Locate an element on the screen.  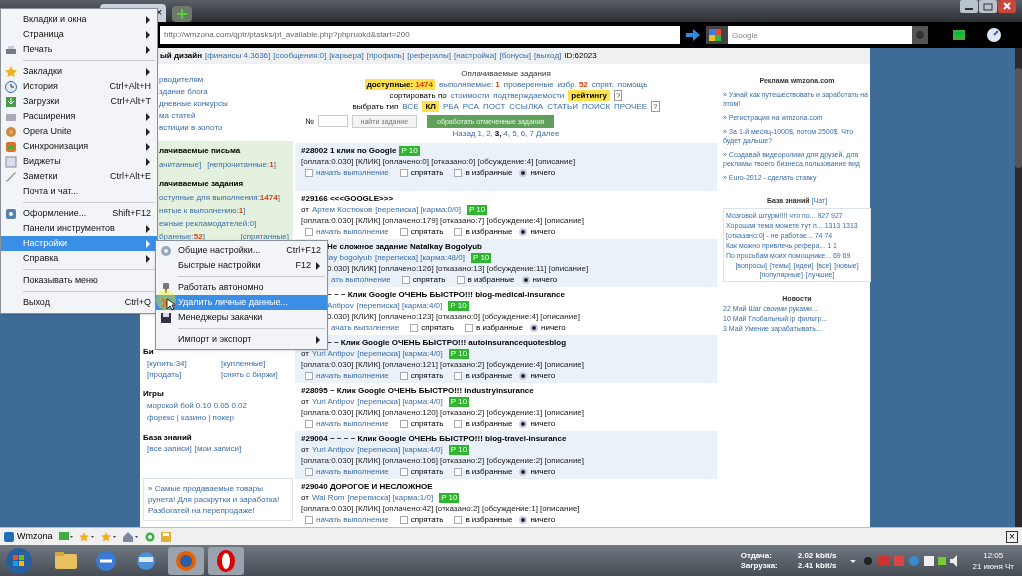
page-link: 5, is located at coordinates (515, 133).